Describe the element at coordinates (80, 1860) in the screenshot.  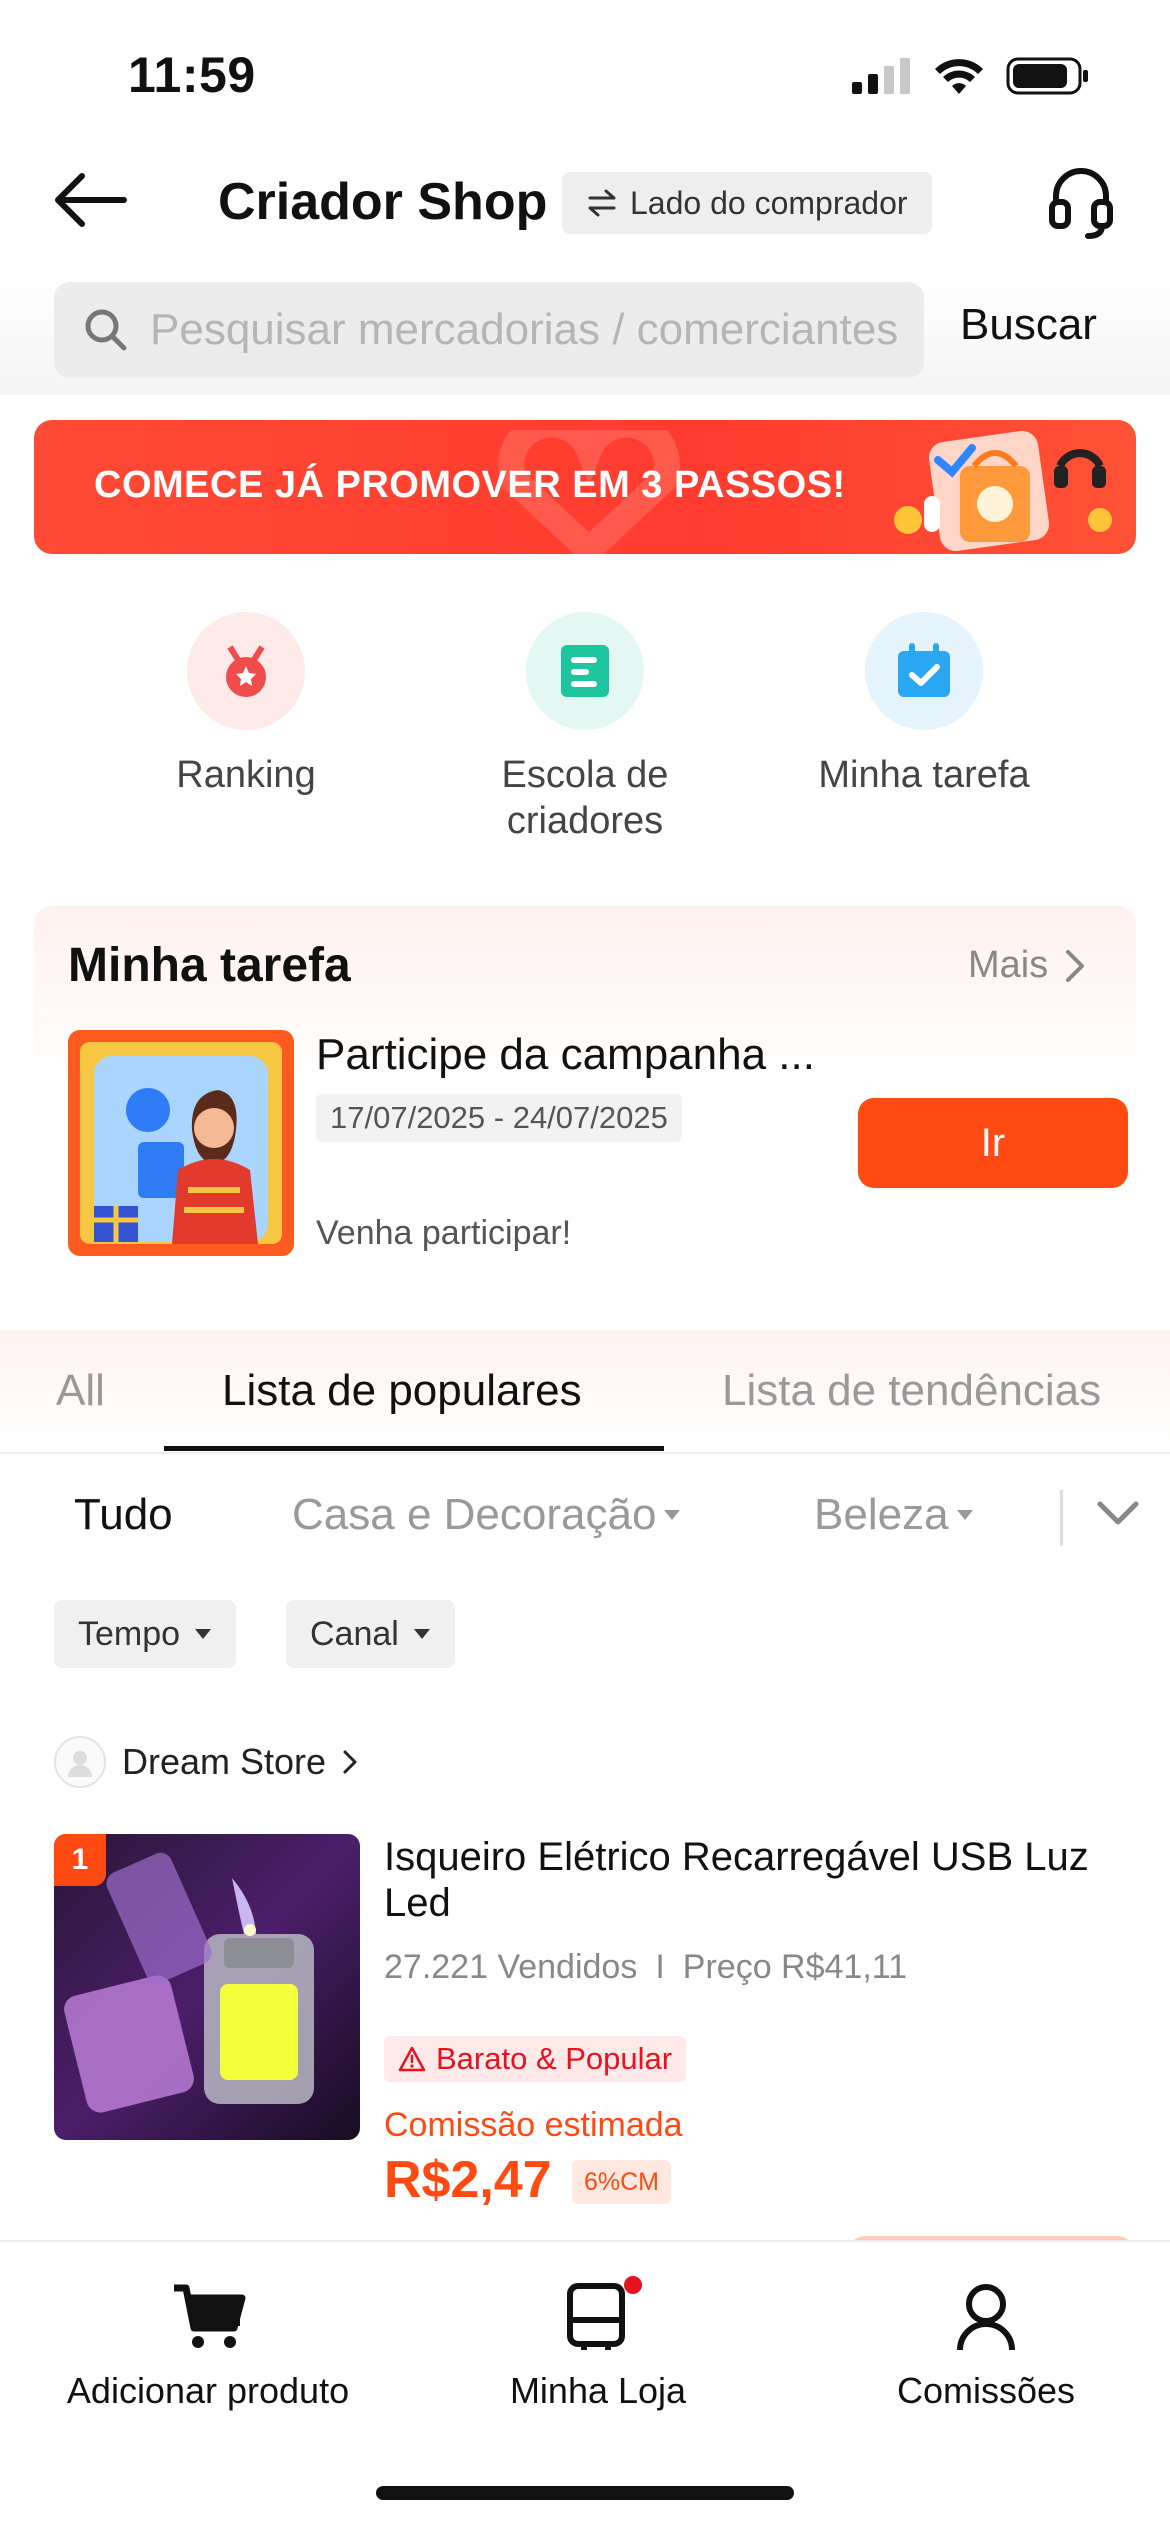
I see `rank-badge: 1` at that location.